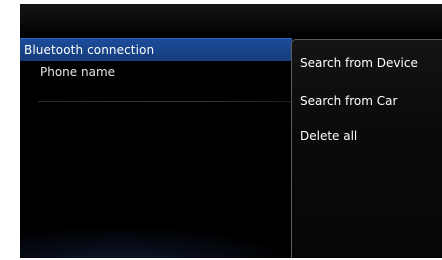 The width and height of the screenshot is (442, 260). What do you see at coordinates (328, 136) in the screenshot?
I see `menu-item-delete-all: Delete all` at bounding box center [328, 136].